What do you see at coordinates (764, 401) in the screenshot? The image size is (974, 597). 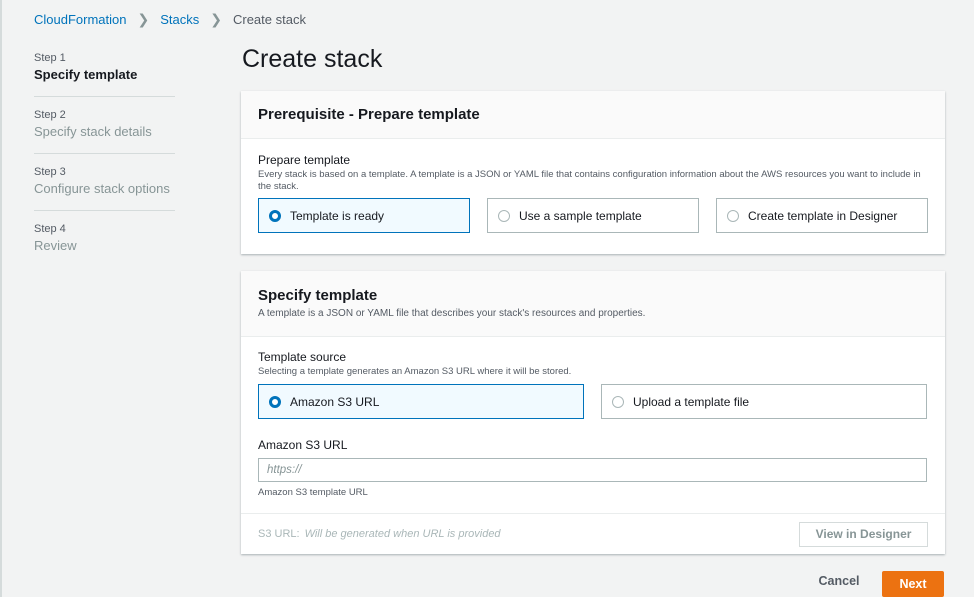 I see `option-upload-file: Upload a template file` at bounding box center [764, 401].